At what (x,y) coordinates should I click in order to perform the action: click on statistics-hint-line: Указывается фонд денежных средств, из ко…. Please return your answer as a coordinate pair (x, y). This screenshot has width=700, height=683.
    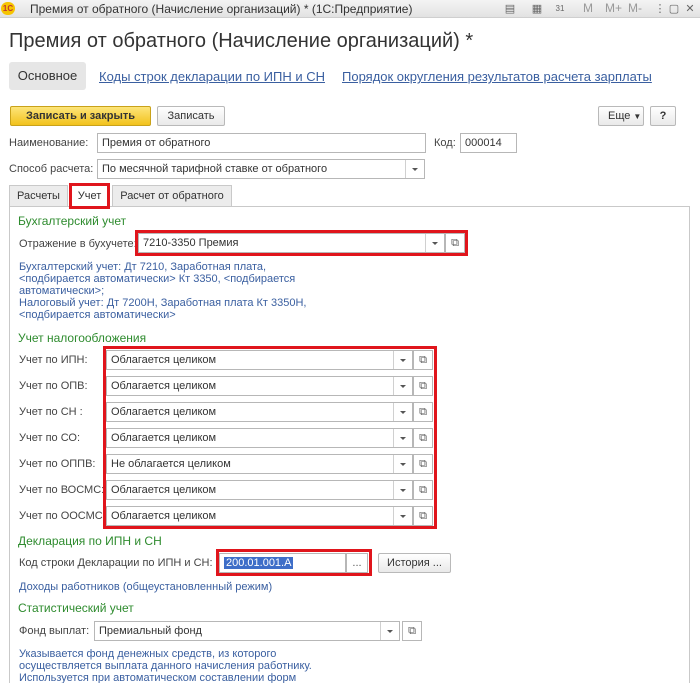
    Looking at the image, I should click on (148, 654).